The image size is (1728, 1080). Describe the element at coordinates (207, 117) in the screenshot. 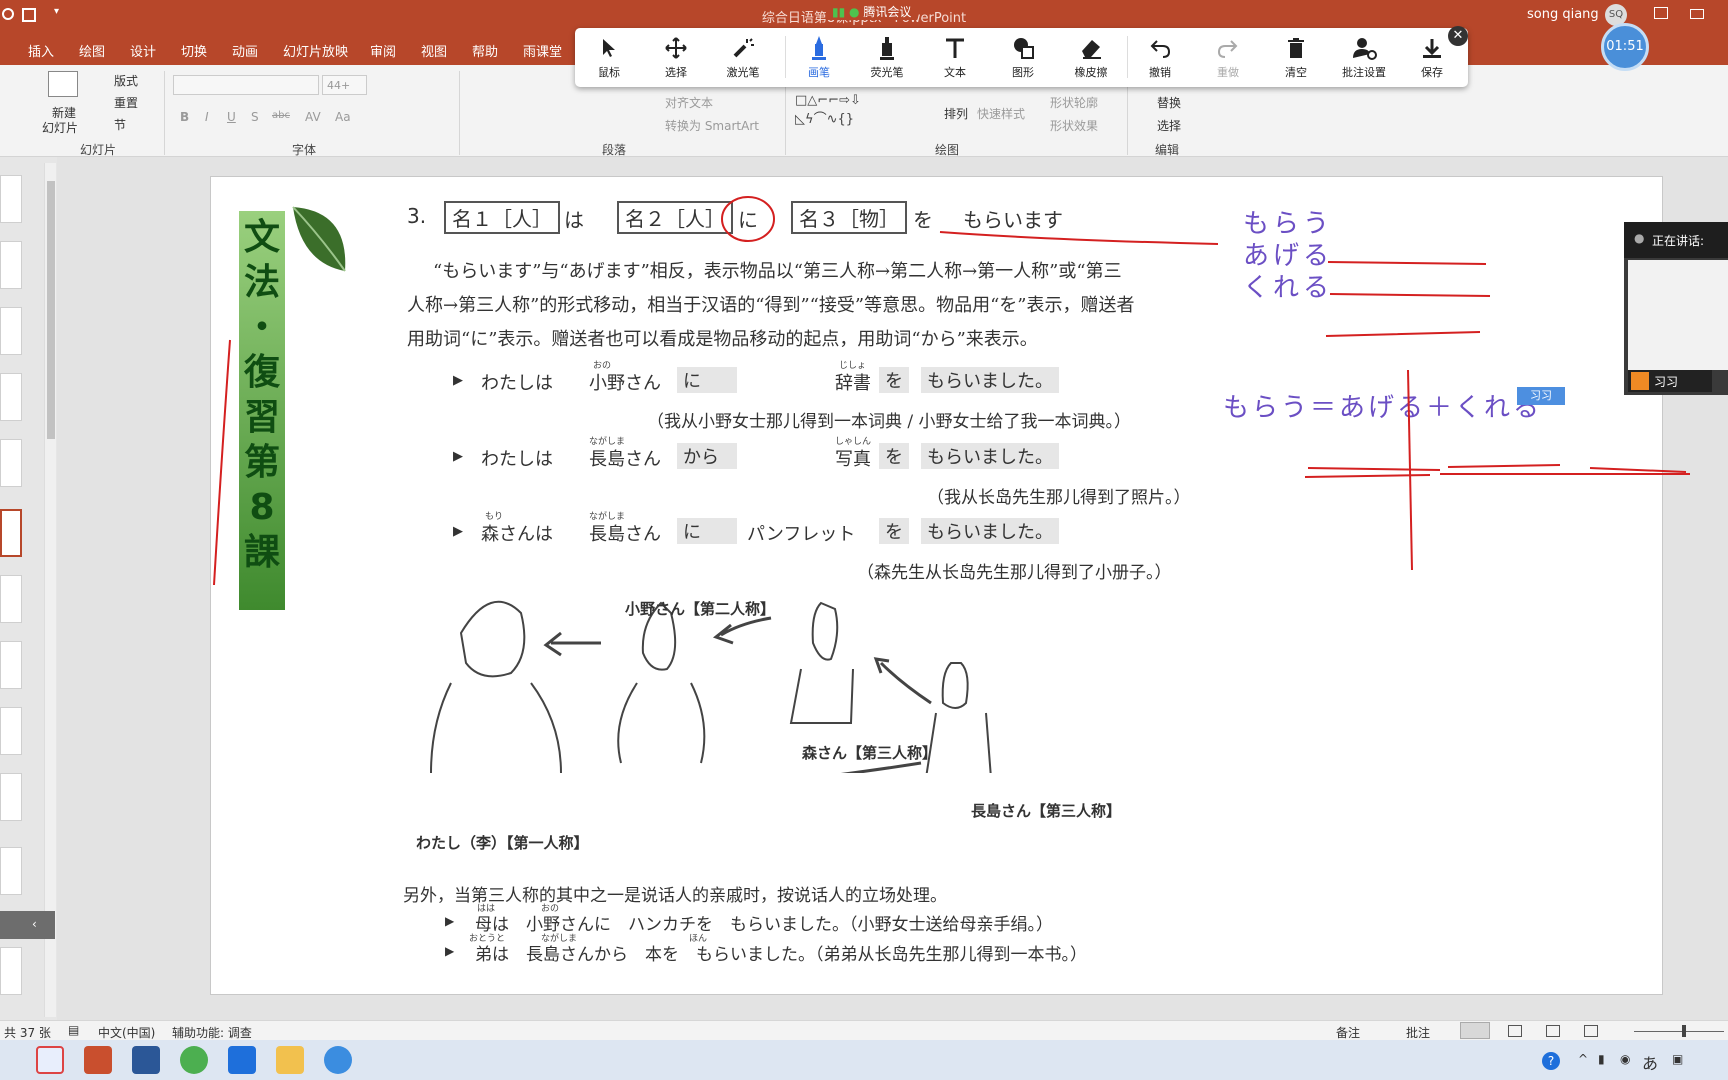

I see `italic-button: I` at that location.